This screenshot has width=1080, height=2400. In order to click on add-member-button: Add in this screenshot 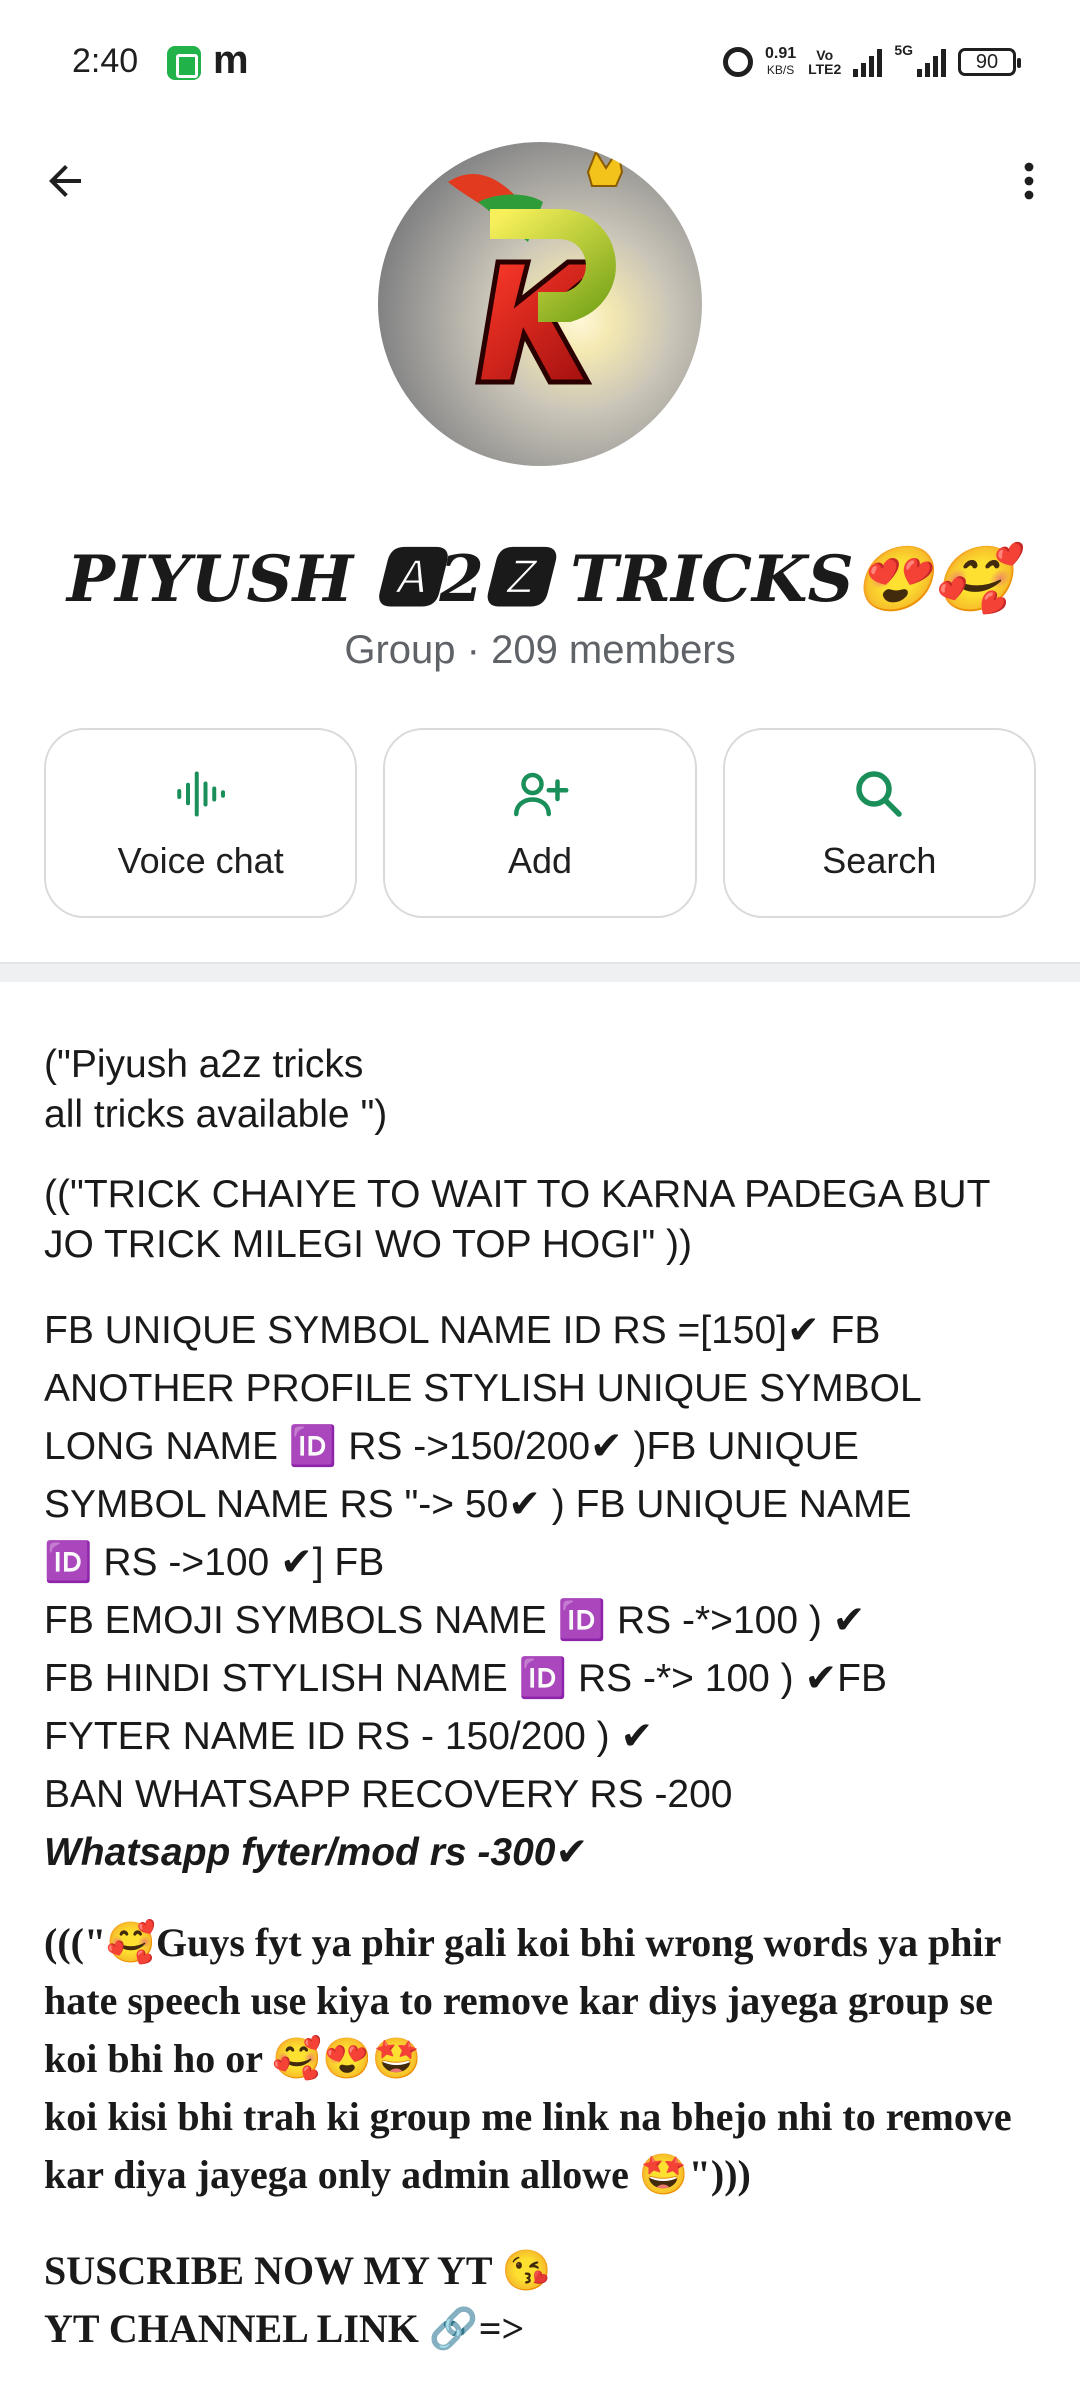, I will do `click(540, 823)`.